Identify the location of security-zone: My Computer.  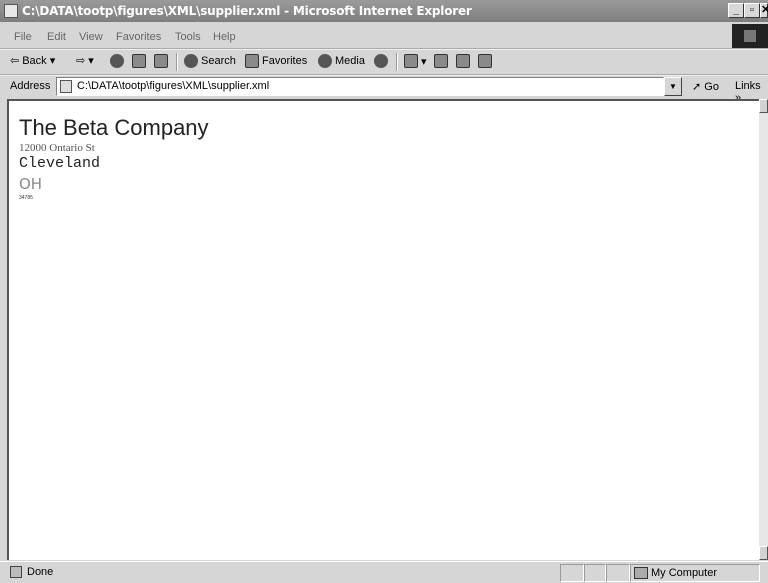
(695, 573).